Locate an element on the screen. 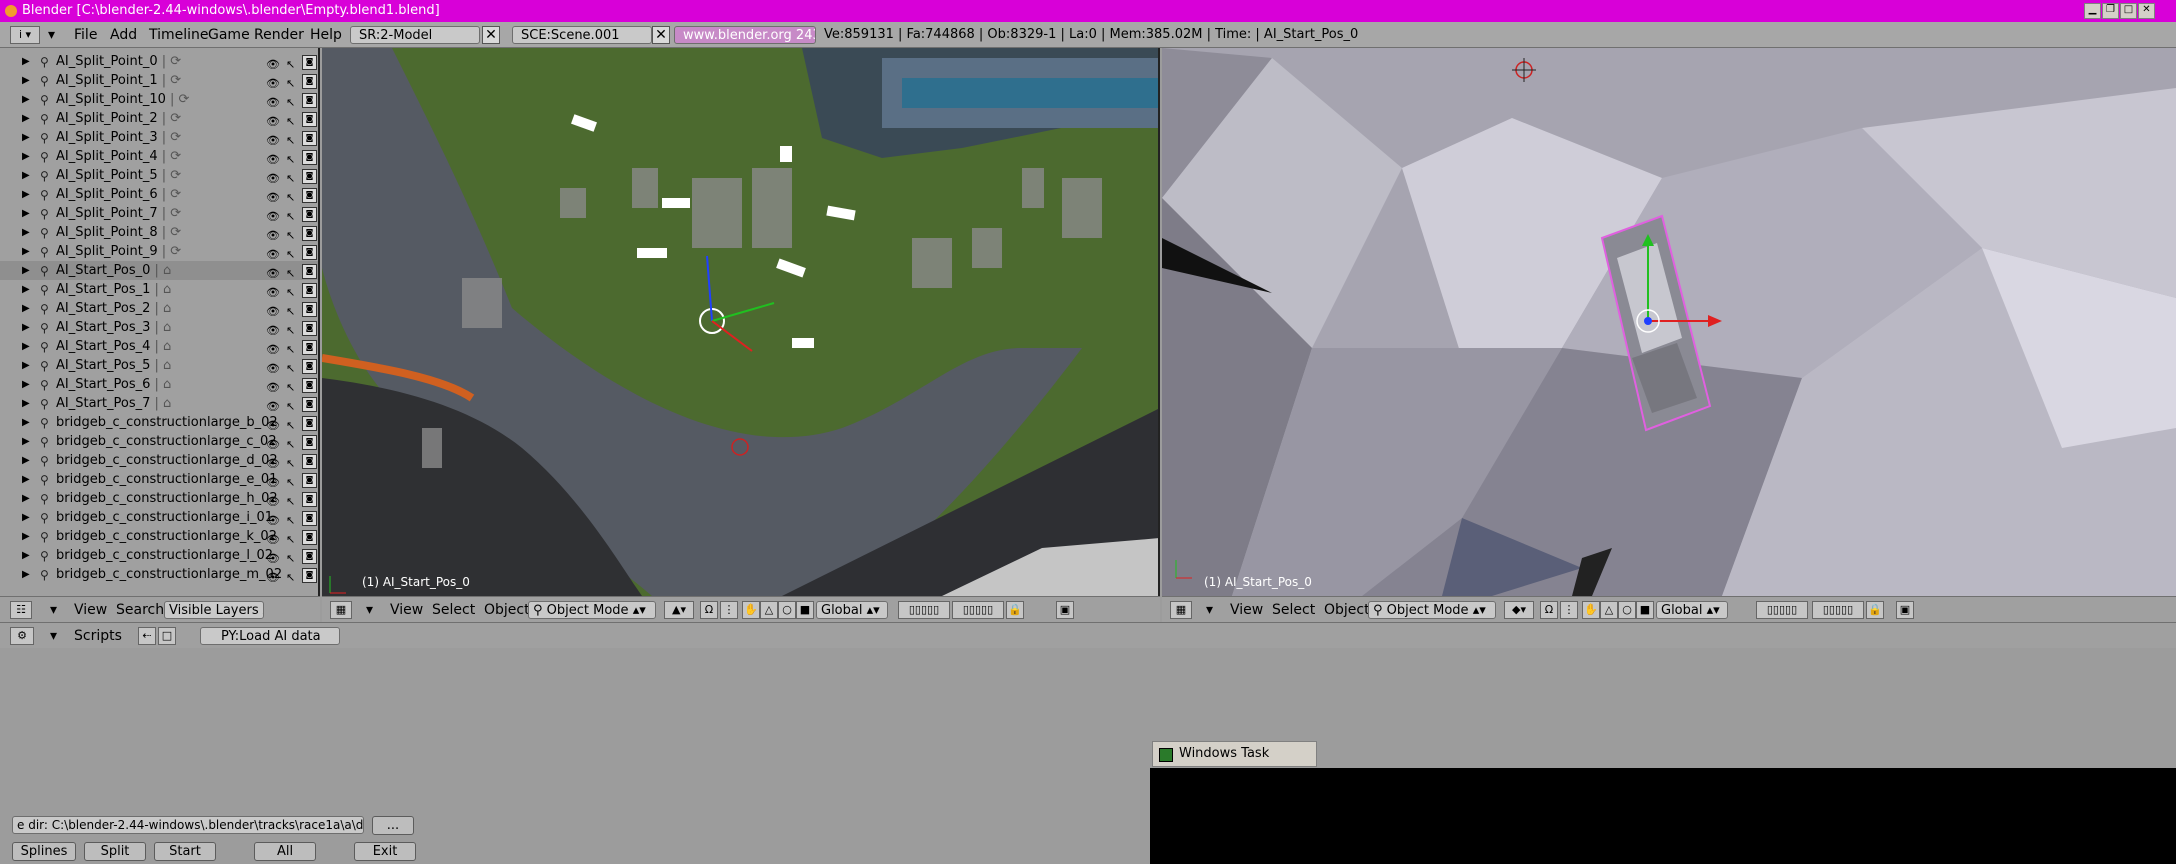  list-item: ▶ ⚲ AI_Split_Point_10 | ⟳ 👁 ↖ ◙ is located at coordinates (159, 99).